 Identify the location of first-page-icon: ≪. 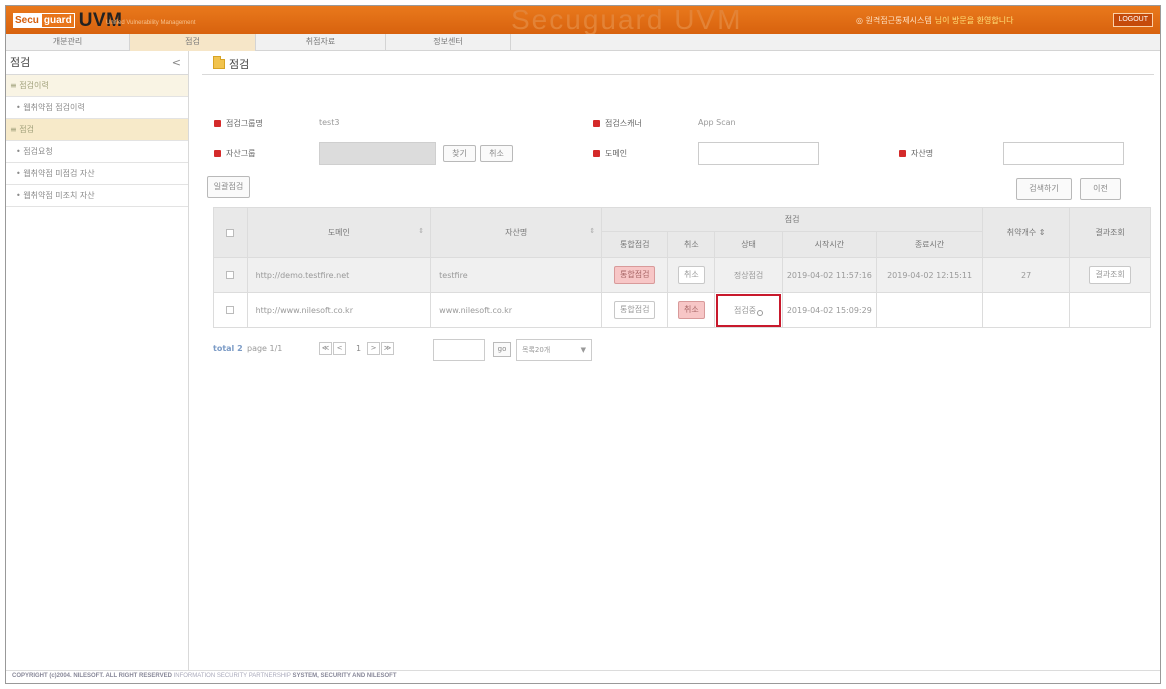
(325, 348).